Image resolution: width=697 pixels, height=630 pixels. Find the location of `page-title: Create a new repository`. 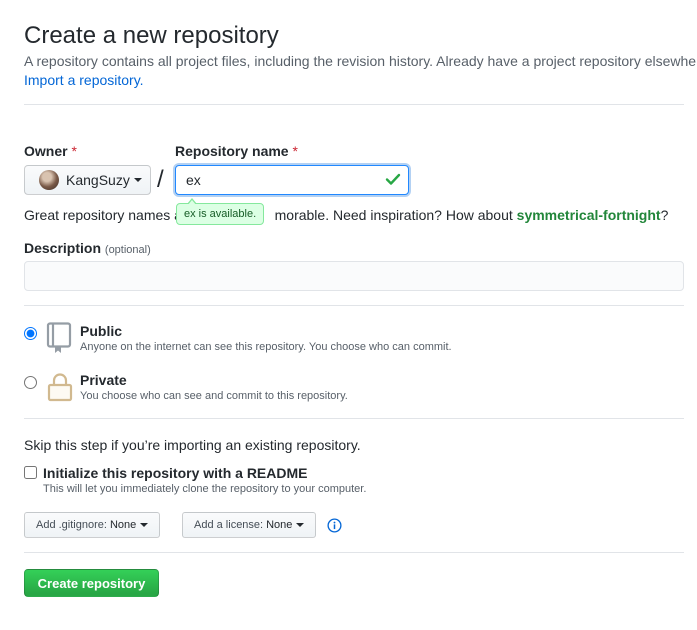

page-title: Create a new repository is located at coordinates (151, 35).